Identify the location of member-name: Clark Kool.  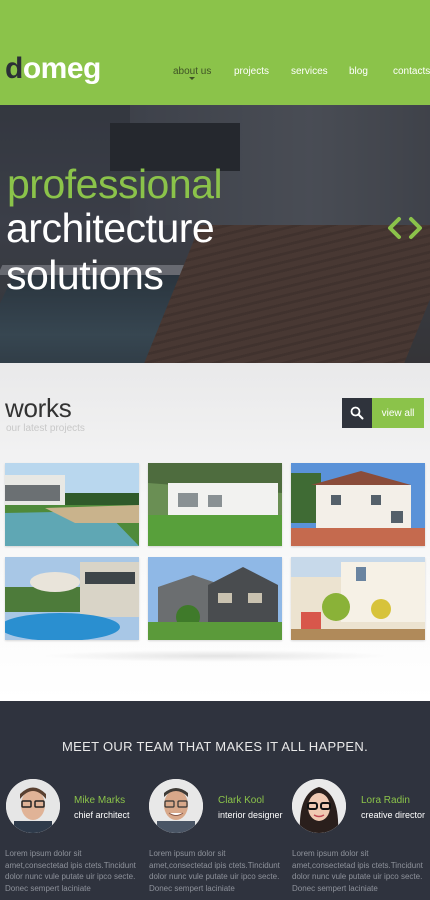
(241, 800).